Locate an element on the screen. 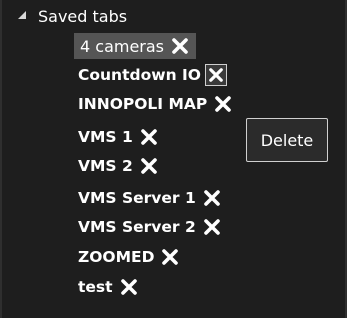  tree-item-label: ZOOMED is located at coordinates (116, 257).